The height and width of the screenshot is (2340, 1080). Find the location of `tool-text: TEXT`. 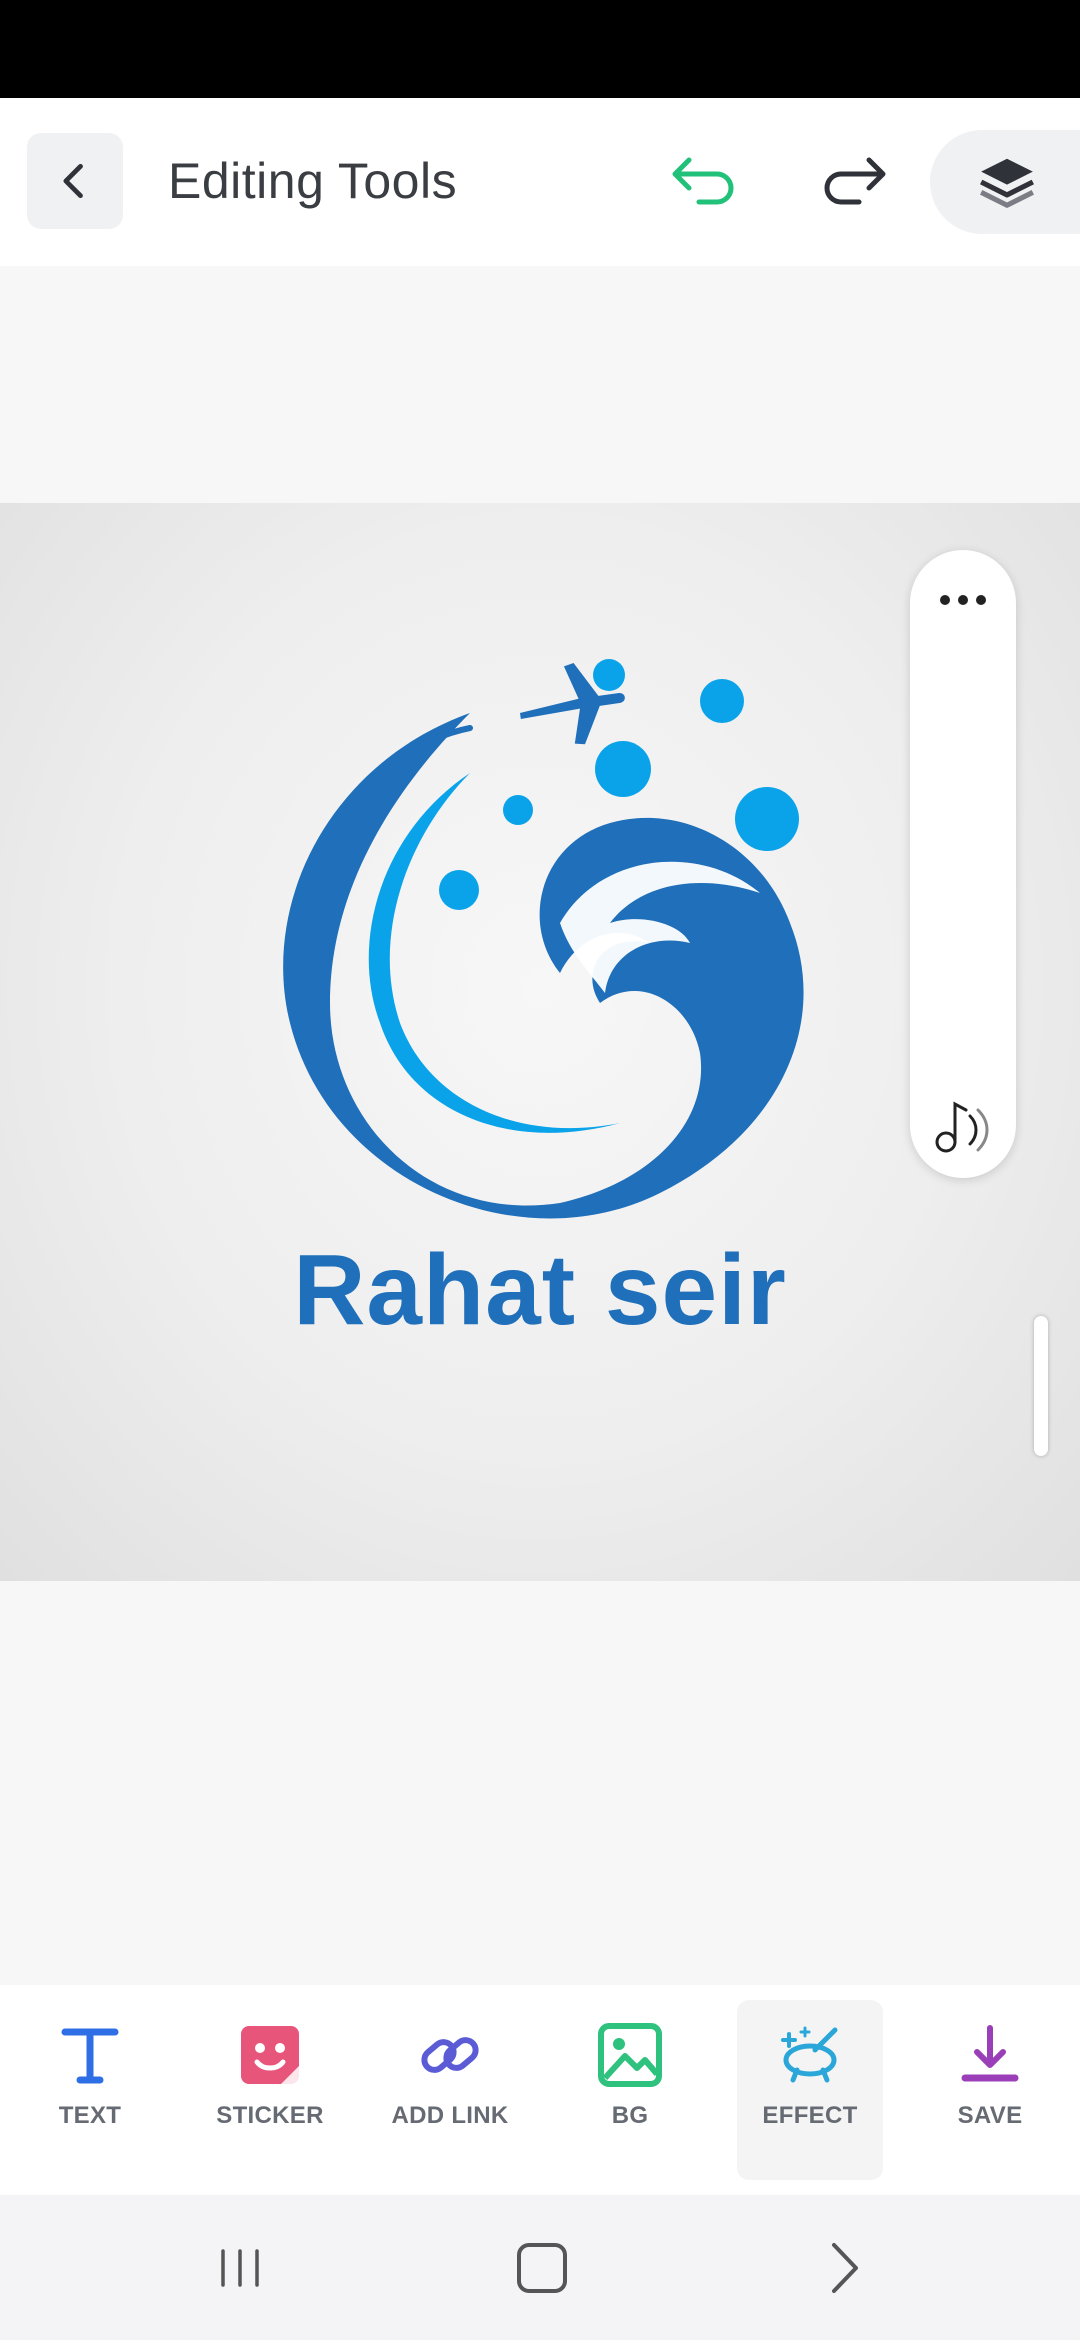

tool-text: TEXT is located at coordinates (90, 2090).